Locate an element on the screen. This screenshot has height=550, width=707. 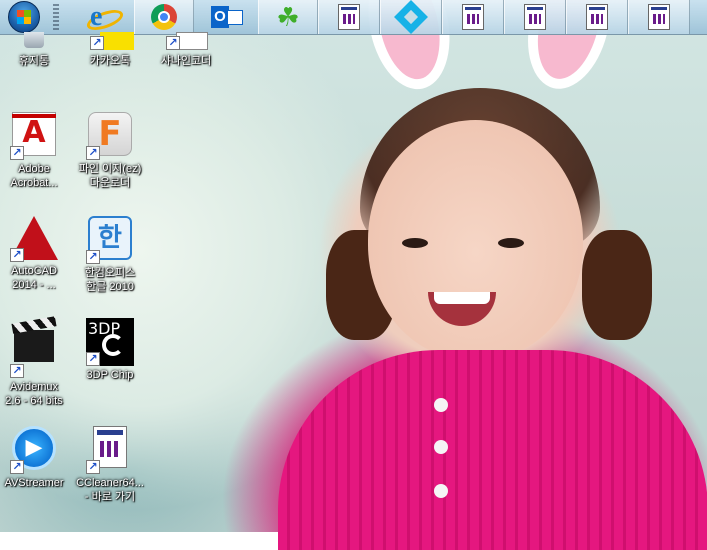
start-button is located at coordinates (24, 17).